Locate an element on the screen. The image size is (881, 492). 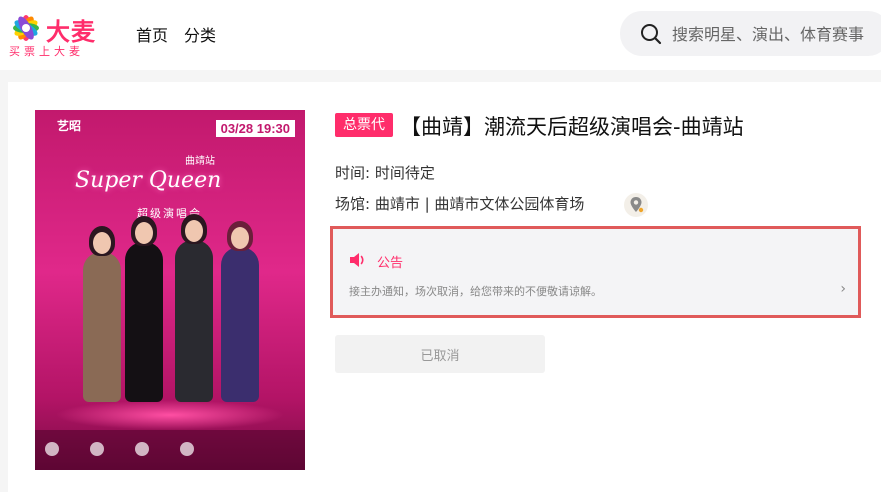
announcement-panel: 公告 接主办通知，场次取消，给您带来的不便敬请谅解。 › is located at coordinates (595, 272).